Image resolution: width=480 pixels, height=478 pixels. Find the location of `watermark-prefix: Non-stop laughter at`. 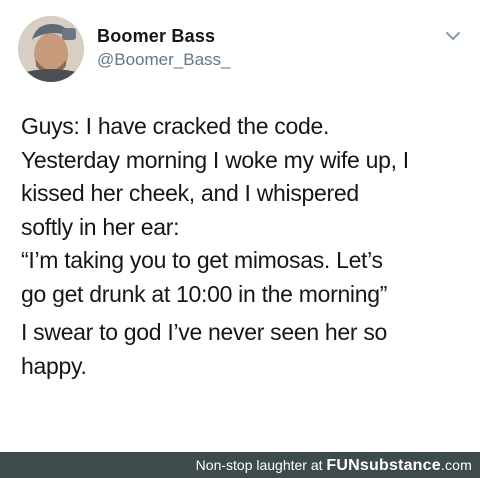

watermark-prefix: Non-stop laughter at is located at coordinates (259, 465).